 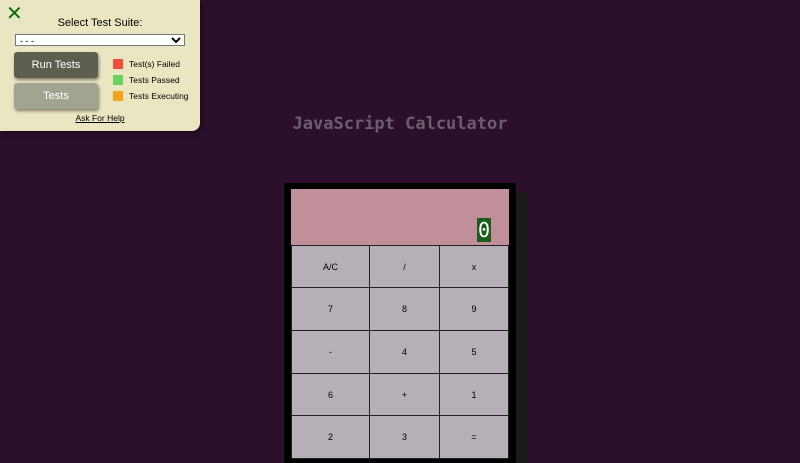 I want to click on keypad: A/C / x 7 8 9 - 4 5 6 + 1 2 3 =, so click(x=400, y=354).